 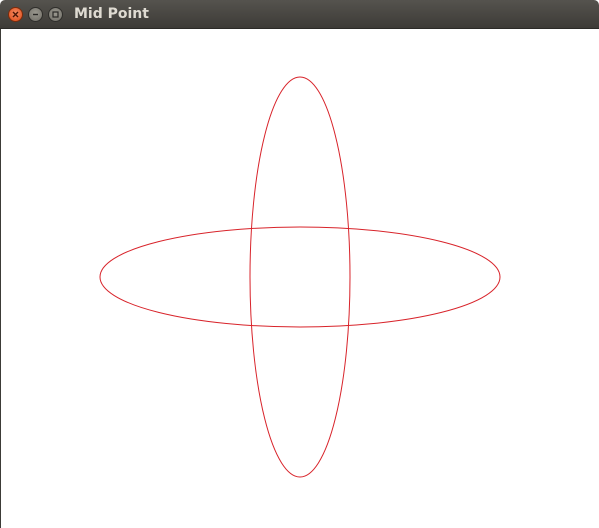 I want to click on close-button, so click(x=15, y=14).